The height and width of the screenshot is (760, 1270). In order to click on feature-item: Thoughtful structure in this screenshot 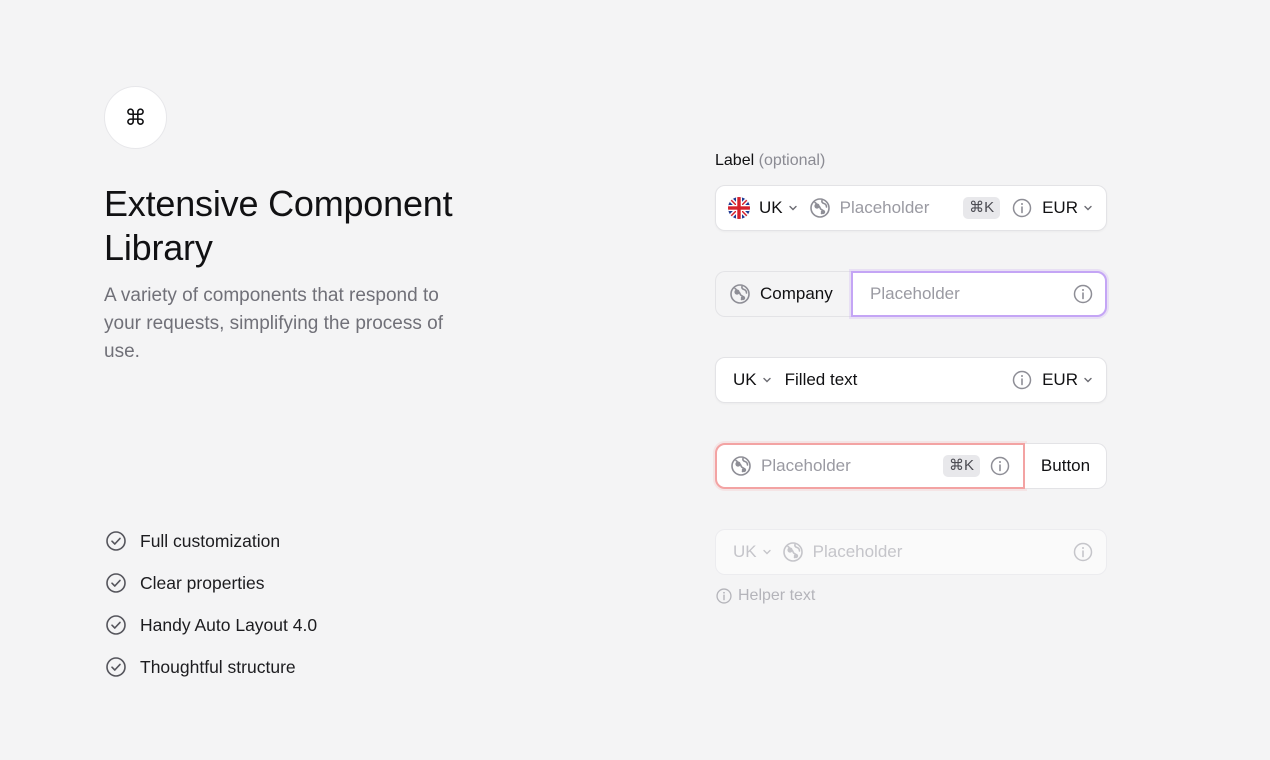, I will do `click(210, 667)`.